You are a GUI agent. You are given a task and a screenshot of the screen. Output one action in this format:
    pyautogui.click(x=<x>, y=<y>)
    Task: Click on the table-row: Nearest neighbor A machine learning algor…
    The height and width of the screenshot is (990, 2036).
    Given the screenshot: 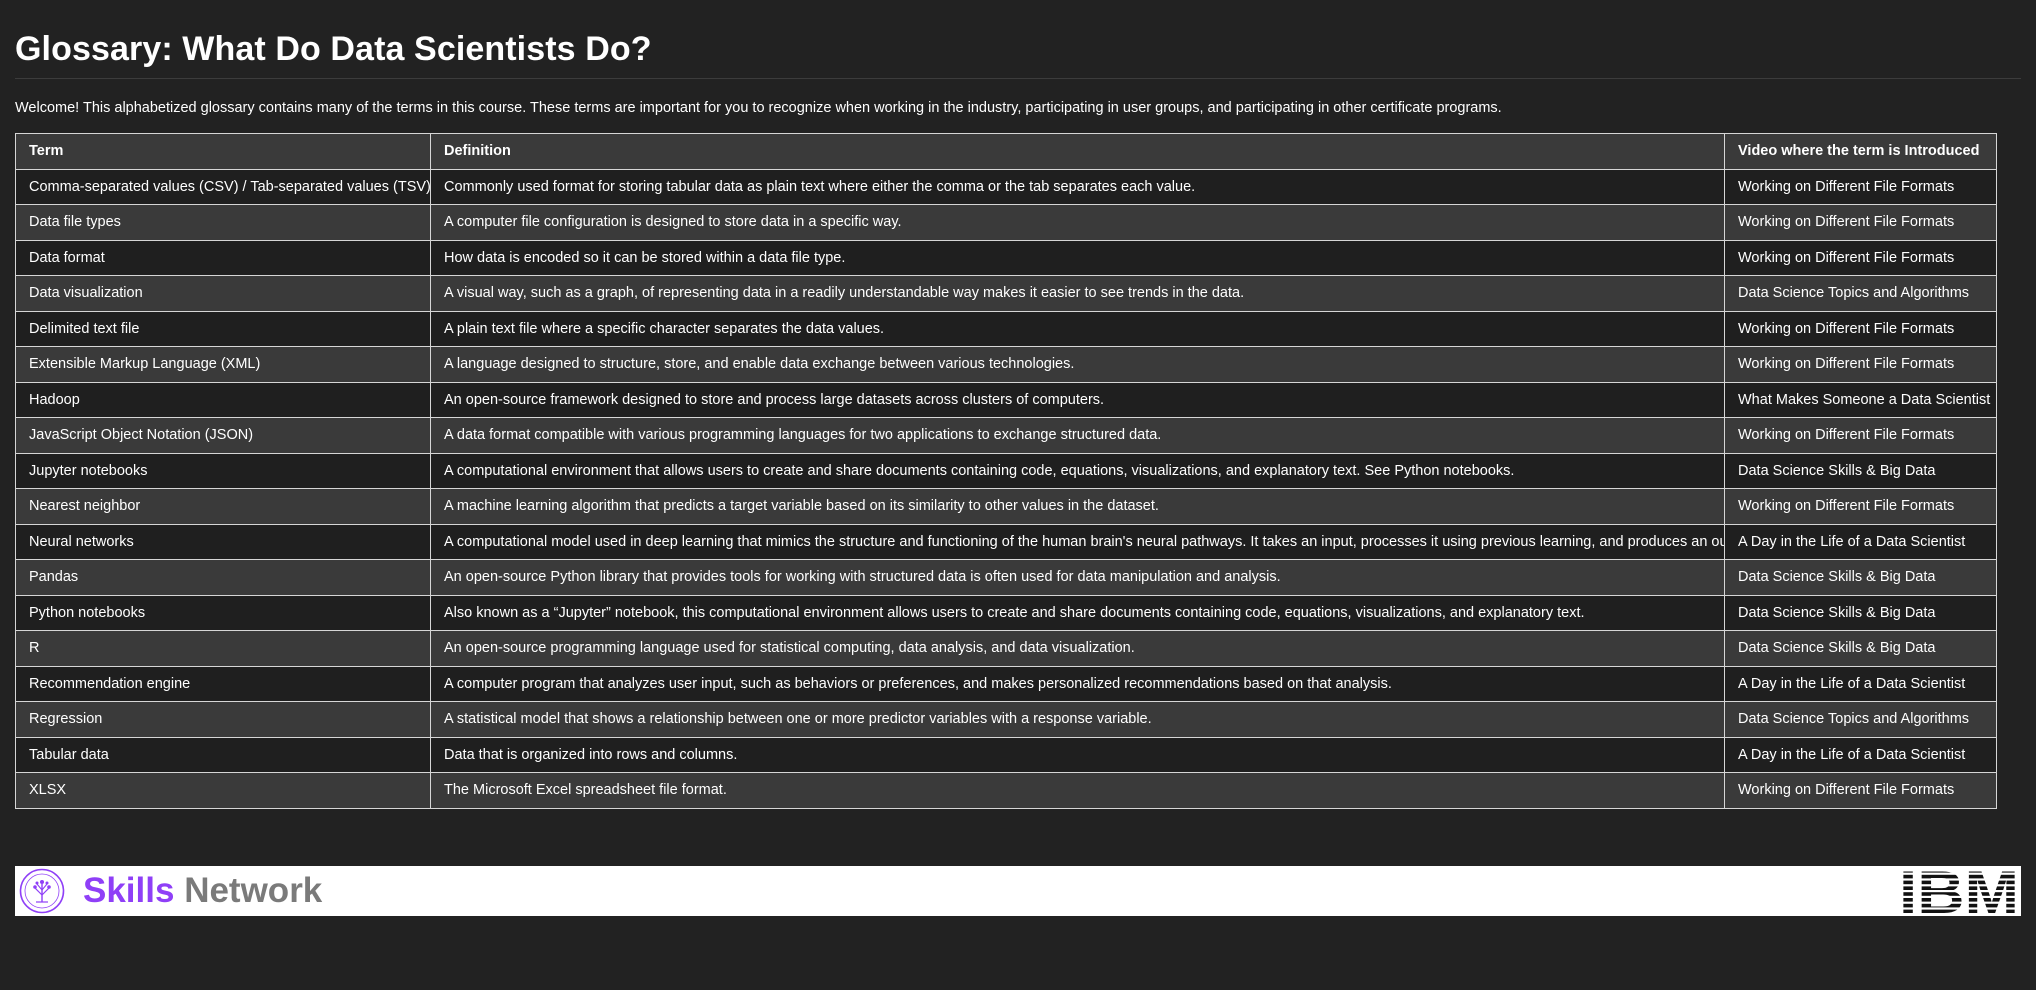 What is the action you would take?
    pyautogui.click(x=1006, y=506)
    